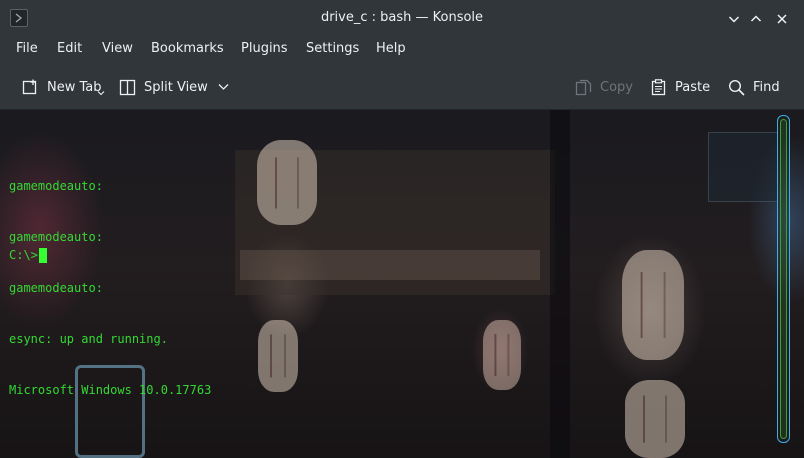 The image size is (804, 458). What do you see at coordinates (402, 86) in the screenshot?
I see `toolbar: New Tab Split View Copy Paste Find` at bounding box center [402, 86].